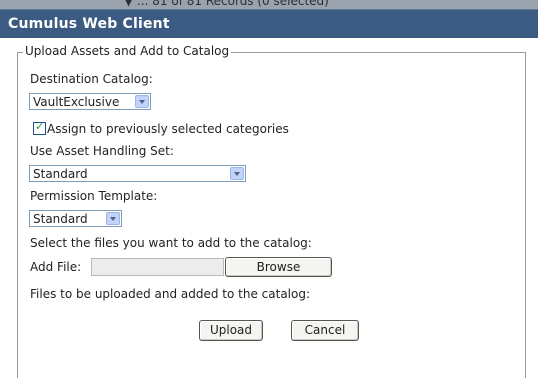 The width and height of the screenshot is (538, 379). What do you see at coordinates (89, 24) in the screenshot?
I see `window-title: Cumulus Web Client` at bounding box center [89, 24].